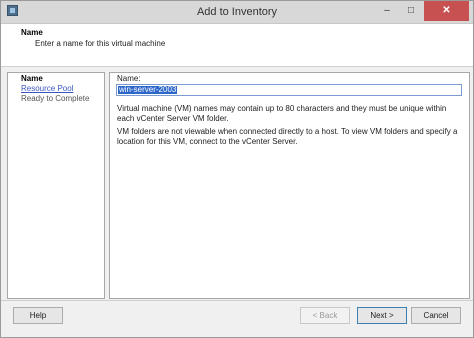 The width and height of the screenshot is (474, 338). I want to click on wizard-steps-panel: Name Resource Pool Ready to Complete, so click(56, 185).